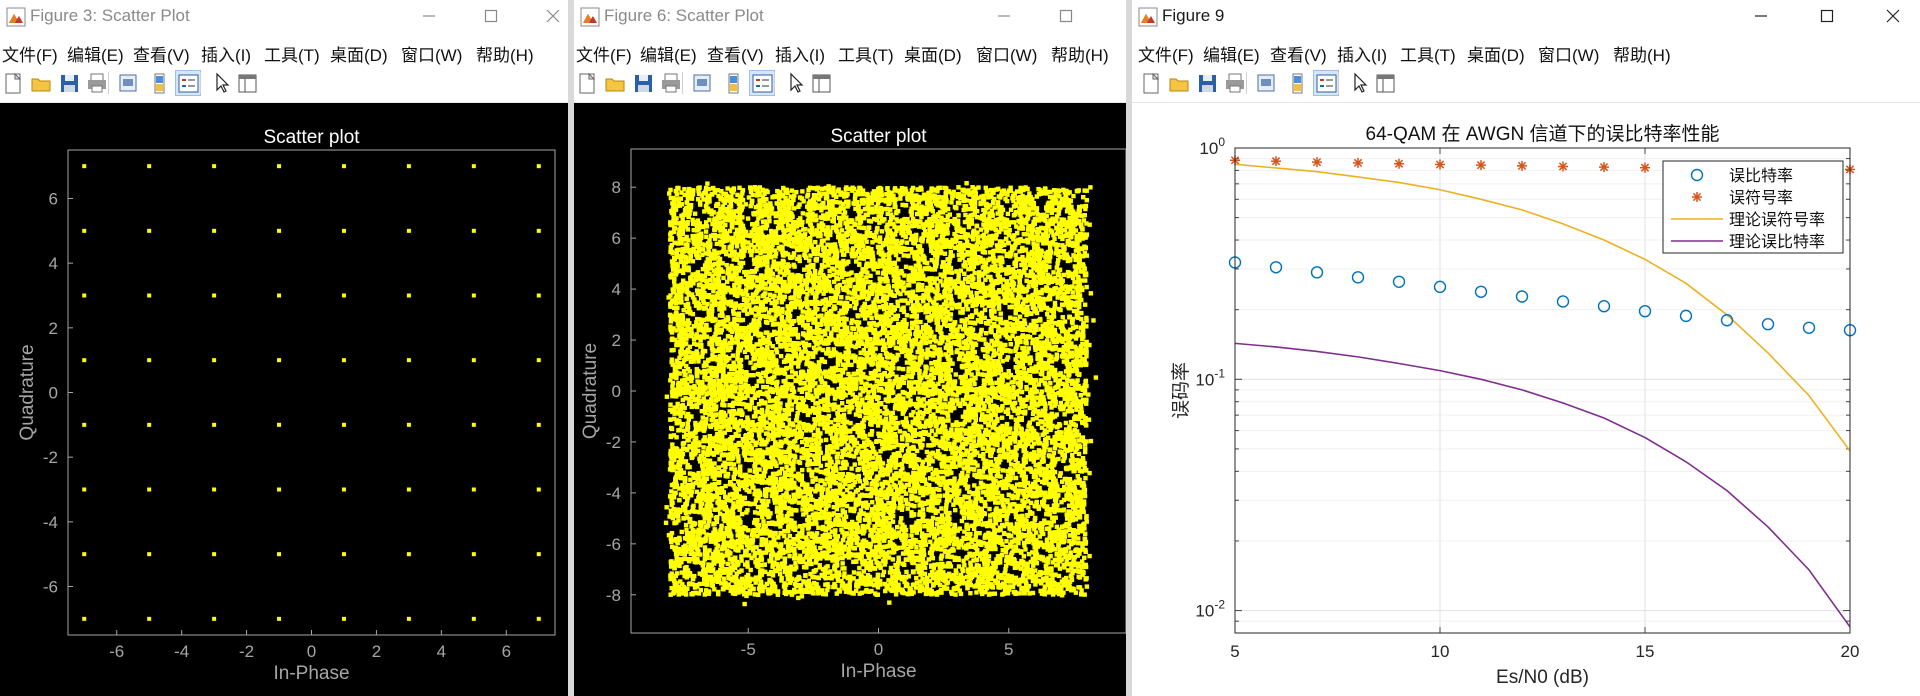  What do you see at coordinates (50, 587) in the screenshot?
I see `y-tick-label: -6` at bounding box center [50, 587].